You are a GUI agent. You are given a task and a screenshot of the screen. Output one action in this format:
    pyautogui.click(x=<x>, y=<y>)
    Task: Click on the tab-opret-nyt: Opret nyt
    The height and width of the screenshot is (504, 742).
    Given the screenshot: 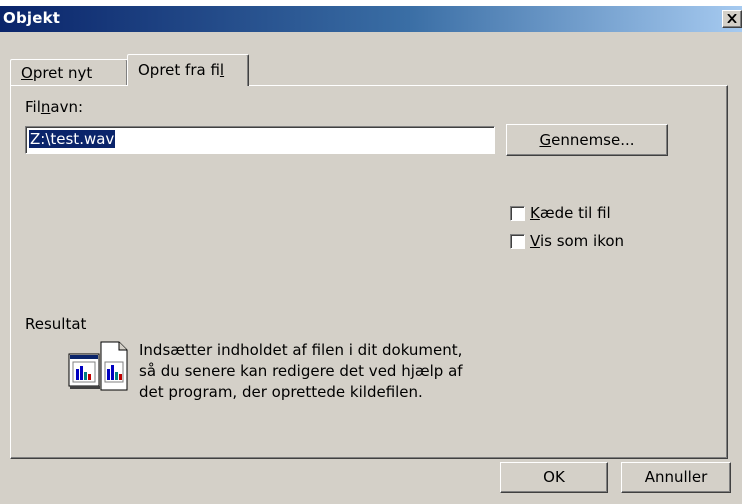 What is the action you would take?
    pyautogui.click(x=69, y=72)
    